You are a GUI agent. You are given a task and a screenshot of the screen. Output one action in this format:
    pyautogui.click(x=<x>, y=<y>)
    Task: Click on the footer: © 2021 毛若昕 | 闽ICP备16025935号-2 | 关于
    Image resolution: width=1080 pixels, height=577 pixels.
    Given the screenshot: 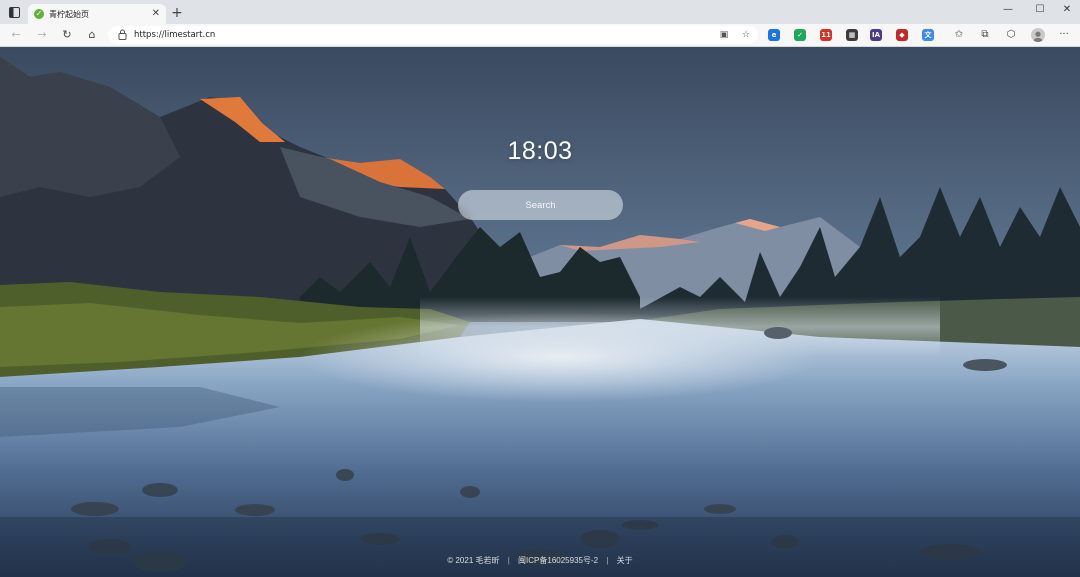 What is the action you would take?
    pyautogui.click(x=540, y=560)
    